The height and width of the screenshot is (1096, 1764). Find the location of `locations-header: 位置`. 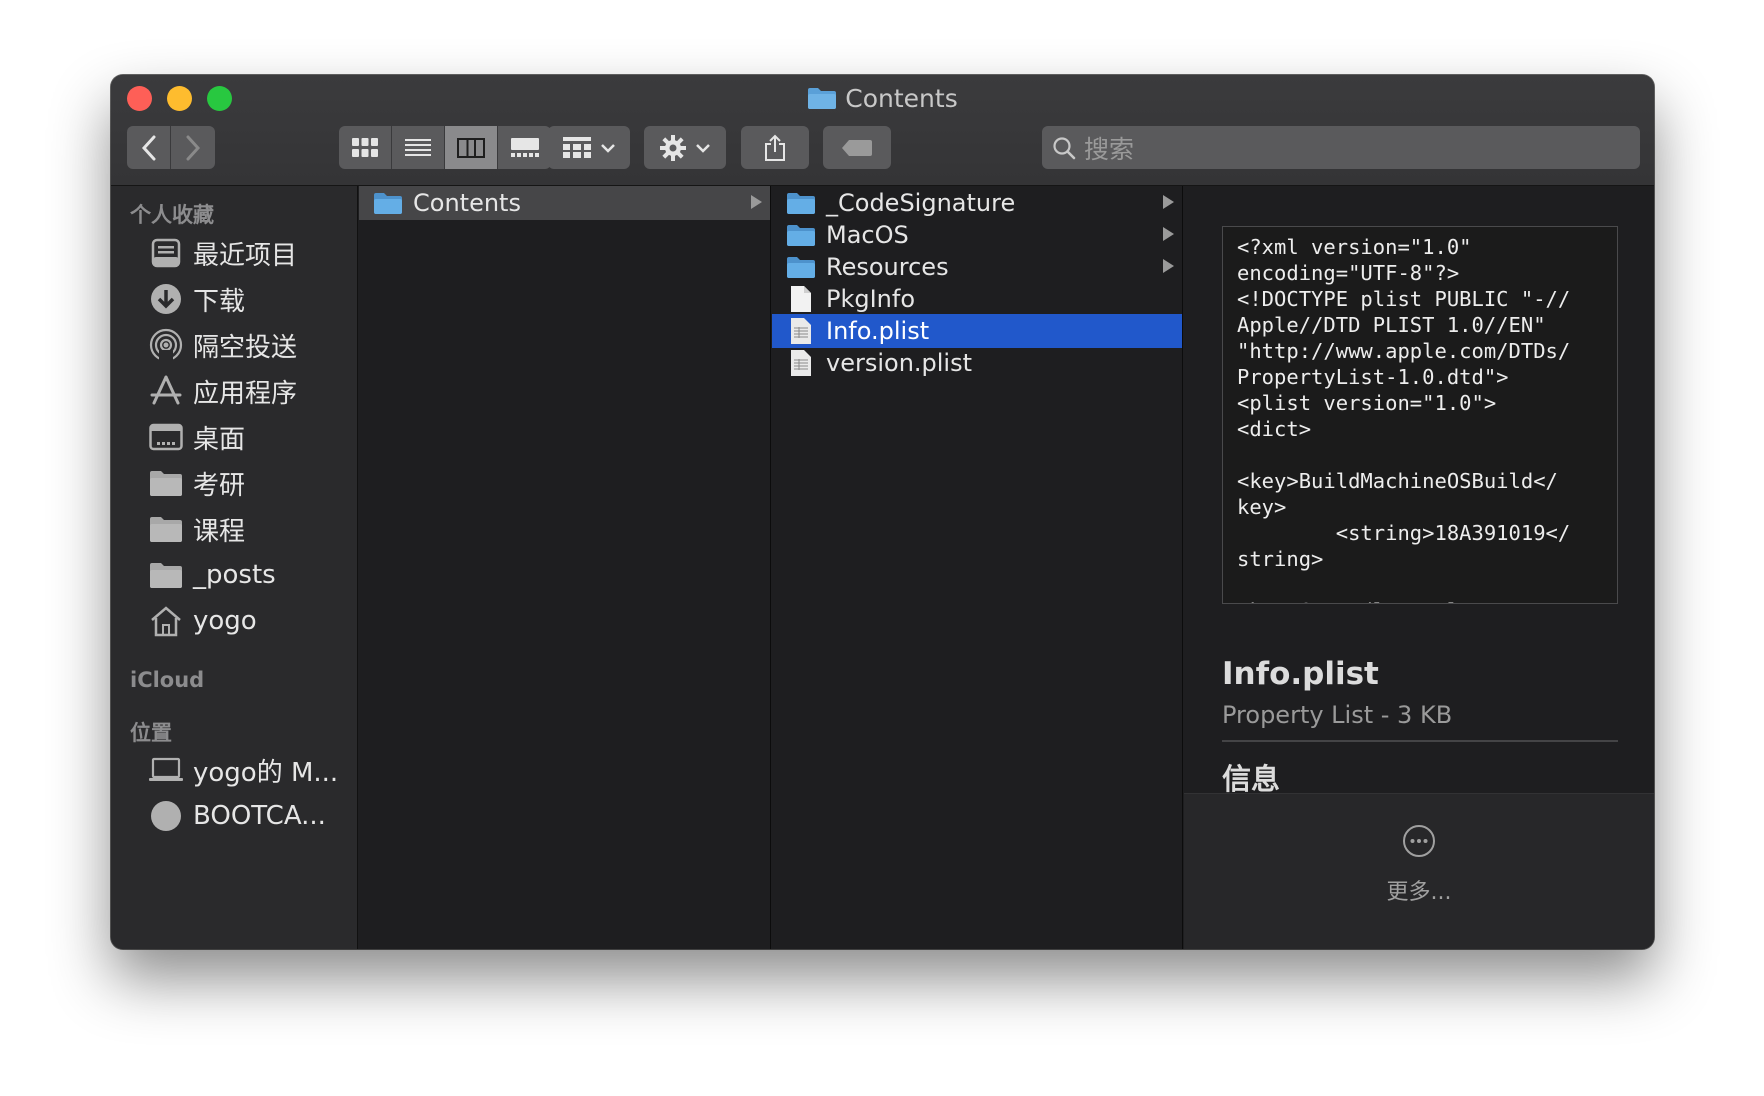

locations-header: 位置 is located at coordinates (151, 733).